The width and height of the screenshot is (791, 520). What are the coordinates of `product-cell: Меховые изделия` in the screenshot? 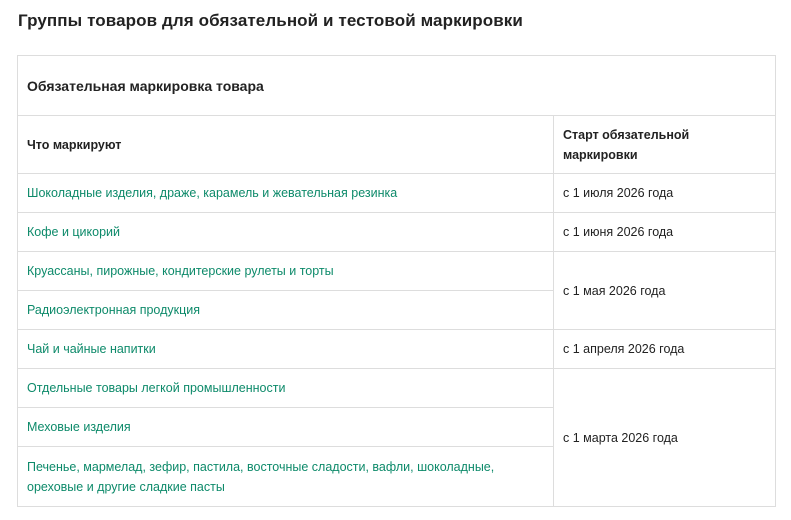 It's located at (285, 427).